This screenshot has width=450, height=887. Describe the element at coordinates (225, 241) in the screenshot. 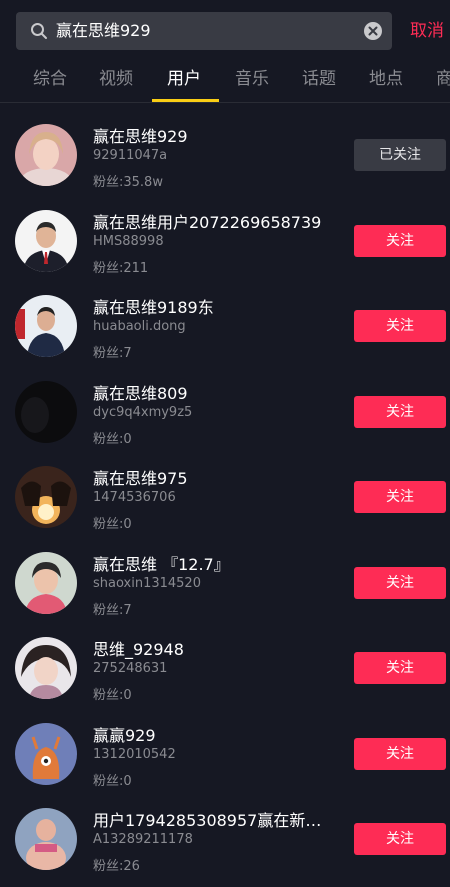

I see `user-row: 赢在思维用户2072269658739 HMS88998 粉丝:211 关注` at that location.